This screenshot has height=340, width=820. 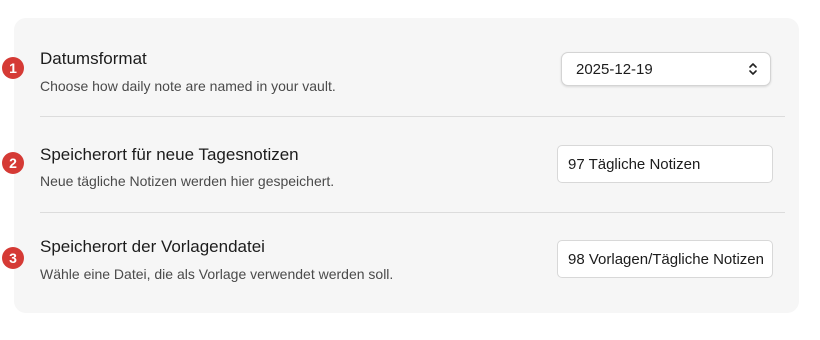 I want to click on date-format-value: 2025-12-19, so click(x=614, y=69).